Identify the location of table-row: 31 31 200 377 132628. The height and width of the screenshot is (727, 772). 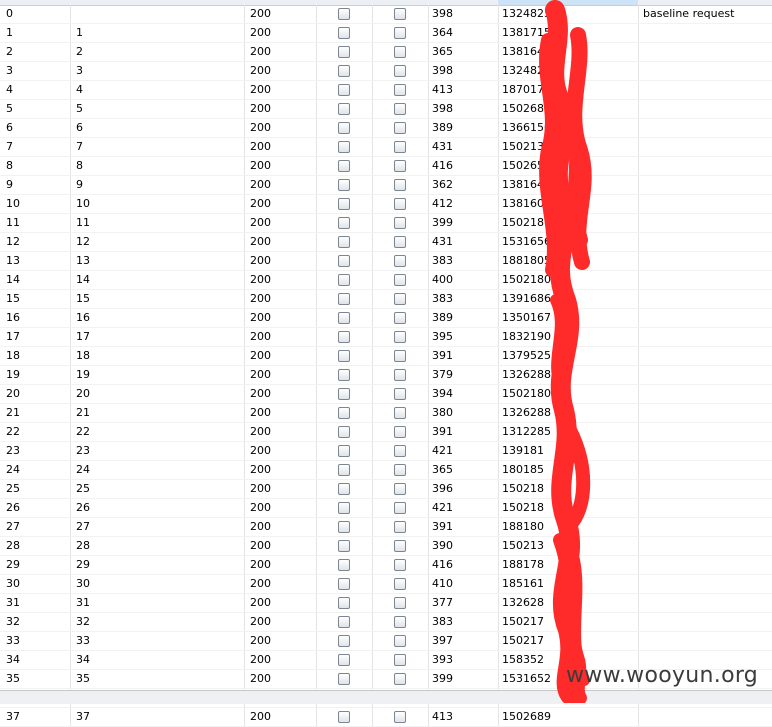
(386, 603).